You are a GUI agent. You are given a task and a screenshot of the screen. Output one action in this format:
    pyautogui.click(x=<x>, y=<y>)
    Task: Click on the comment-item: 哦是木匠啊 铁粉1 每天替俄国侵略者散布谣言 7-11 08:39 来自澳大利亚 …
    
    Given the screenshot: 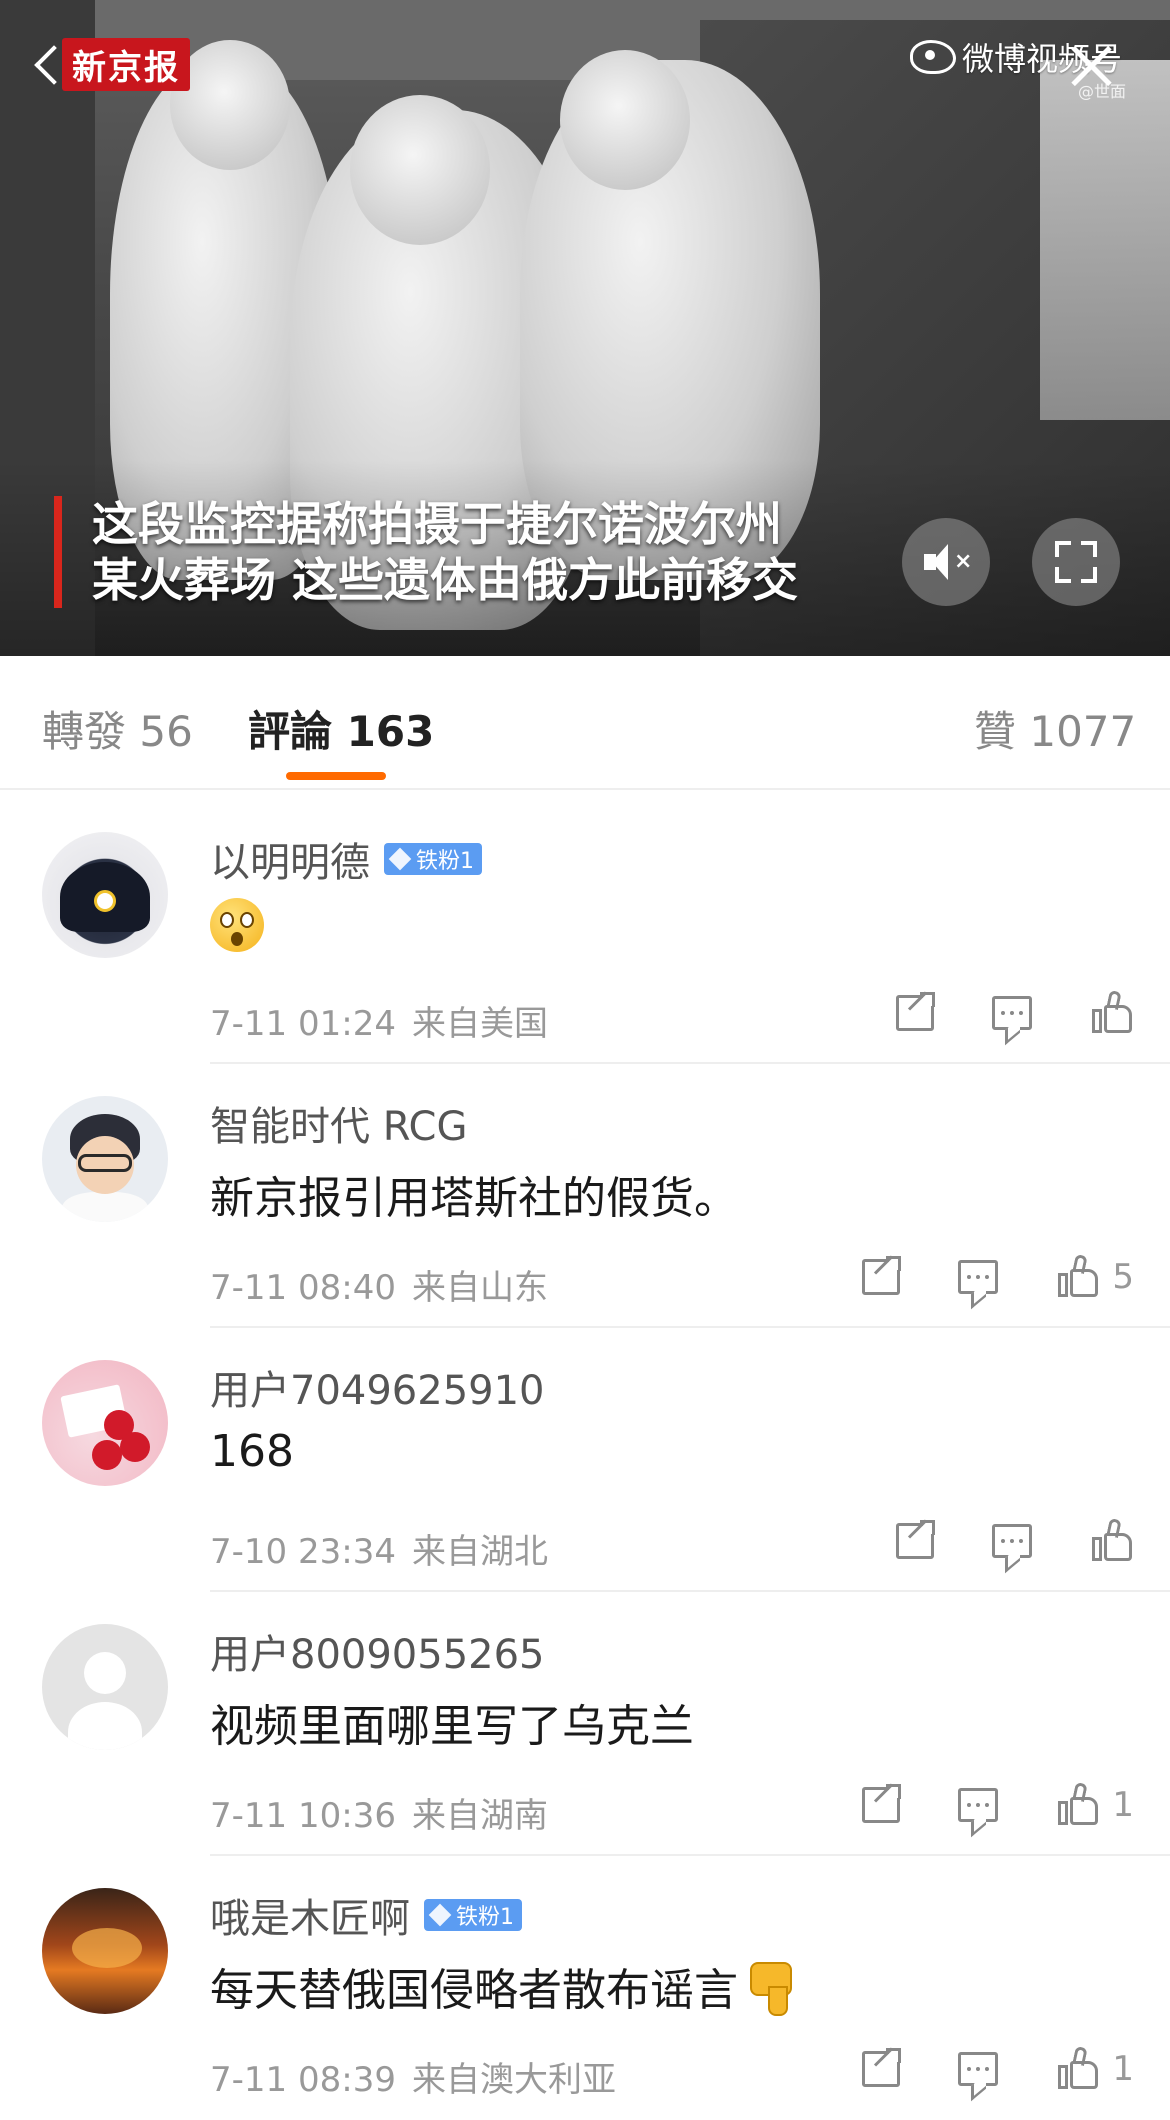 What is the action you would take?
    pyautogui.click(x=585, y=1988)
    